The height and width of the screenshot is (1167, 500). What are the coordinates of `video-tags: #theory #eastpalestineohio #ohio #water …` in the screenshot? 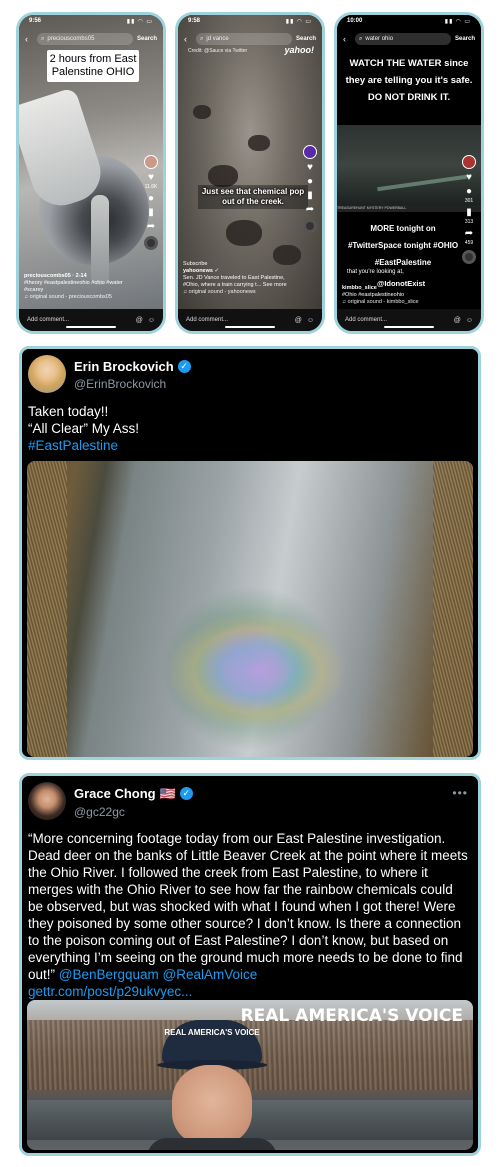 It's located at (73, 286).